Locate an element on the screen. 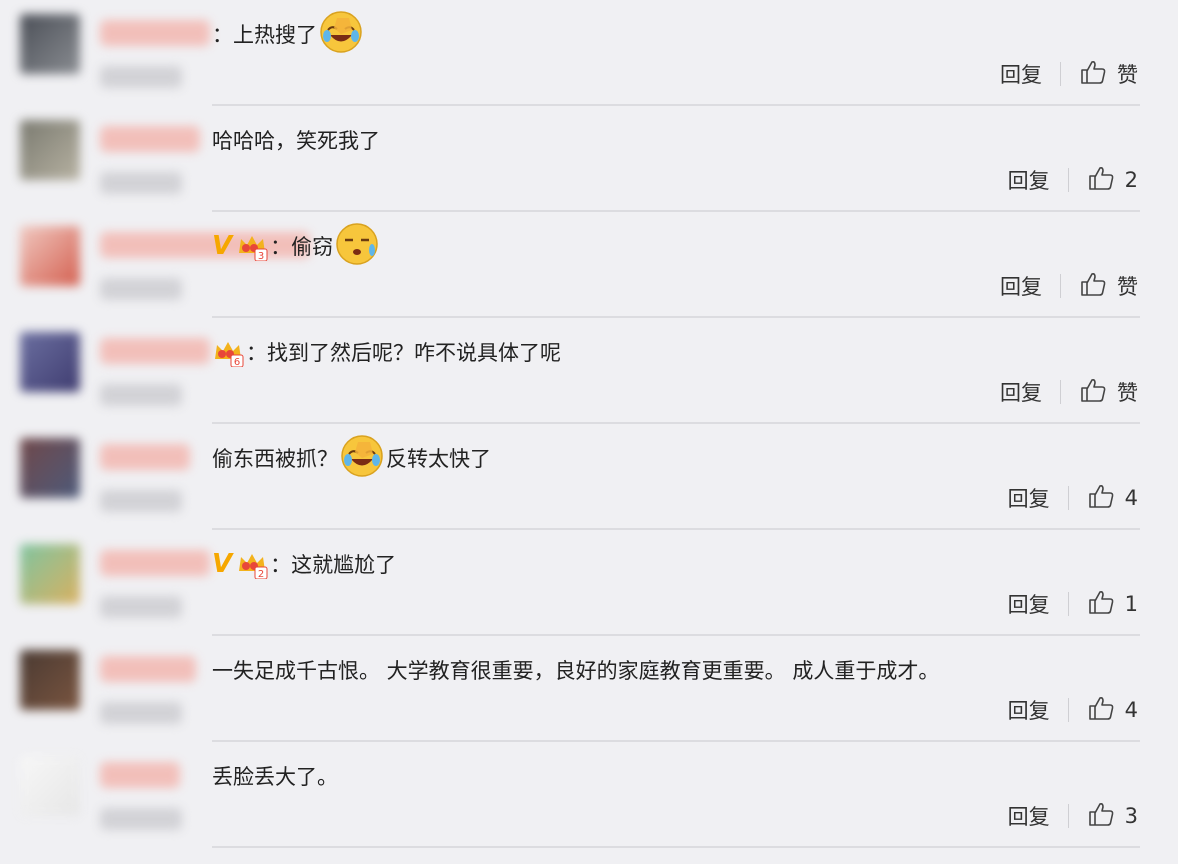 The height and width of the screenshot is (864, 1178). comment-text: 哈哈哈，笑死我了 is located at coordinates (296, 141).